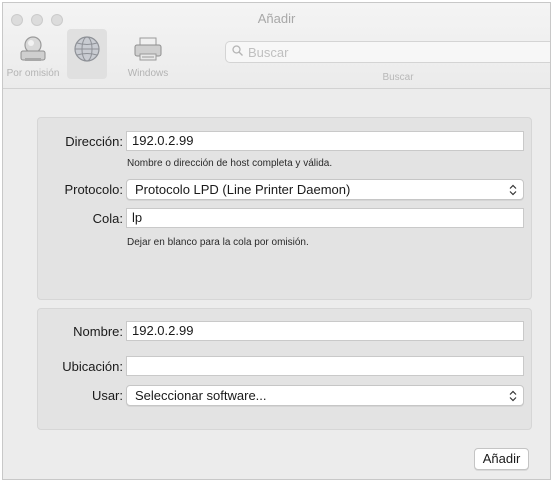 The image size is (553, 484). Describe the element at coordinates (325, 331) in the screenshot. I see `name-input: 192.0.2.99` at that location.